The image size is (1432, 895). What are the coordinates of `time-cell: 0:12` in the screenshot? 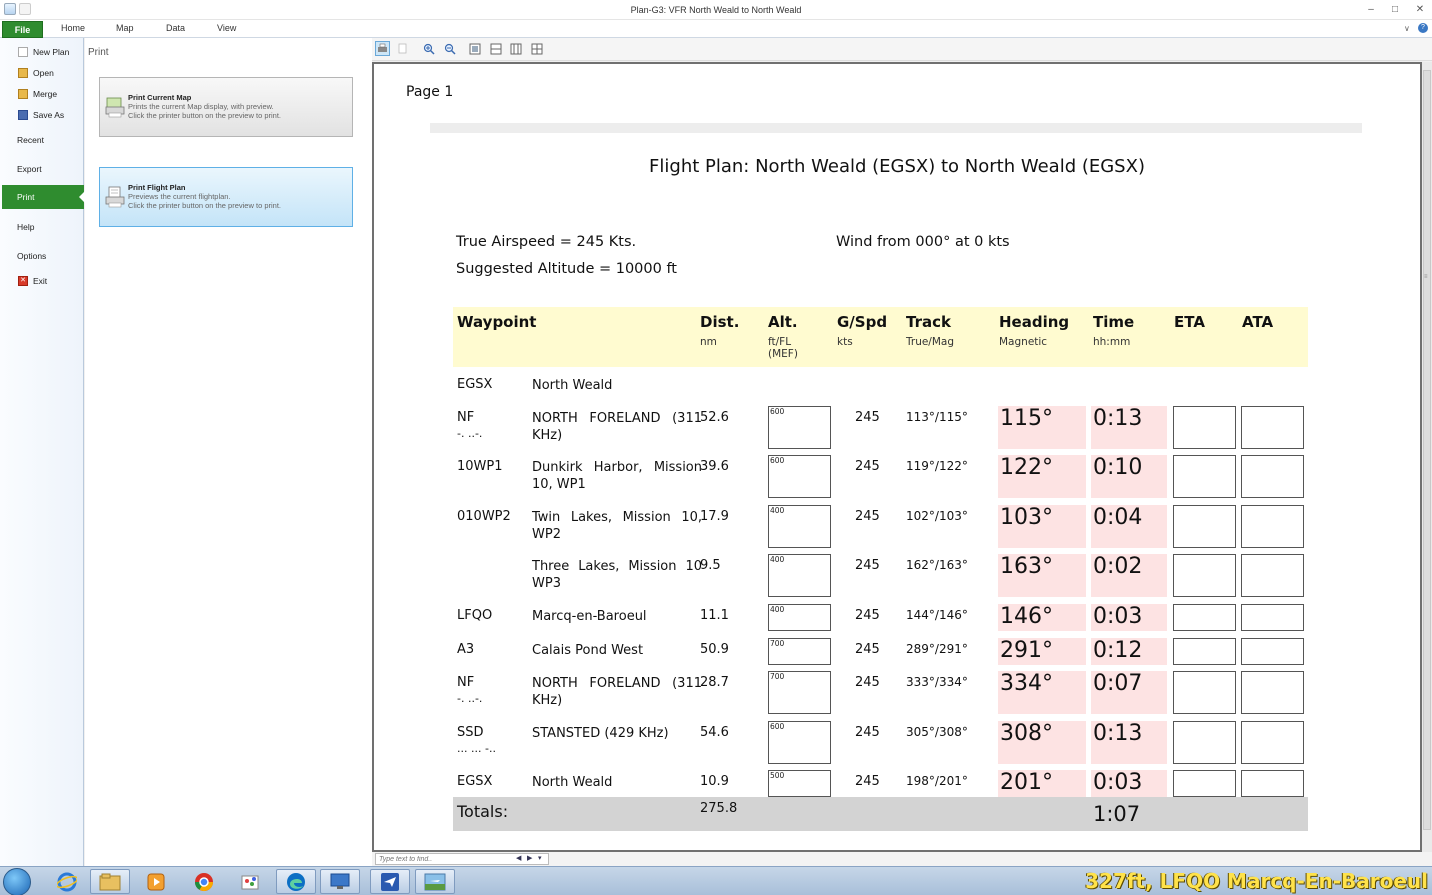 It's located at (1129, 651).